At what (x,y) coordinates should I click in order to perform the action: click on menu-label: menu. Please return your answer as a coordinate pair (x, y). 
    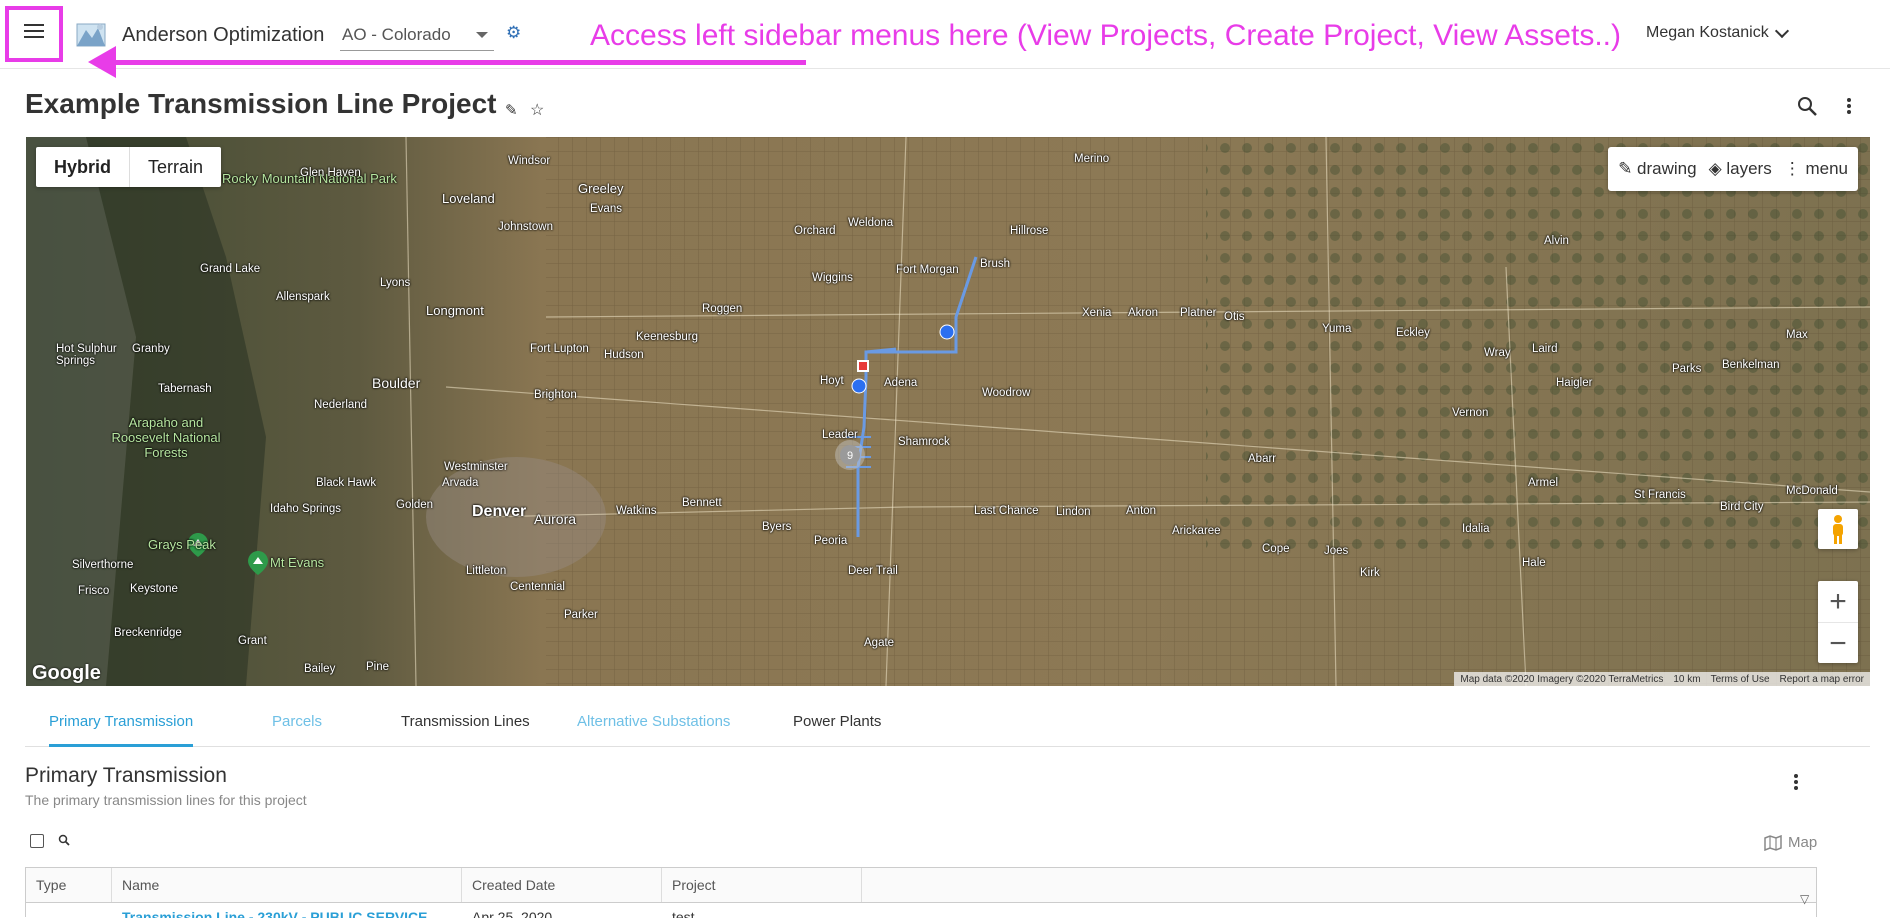
    Looking at the image, I should click on (1826, 168).